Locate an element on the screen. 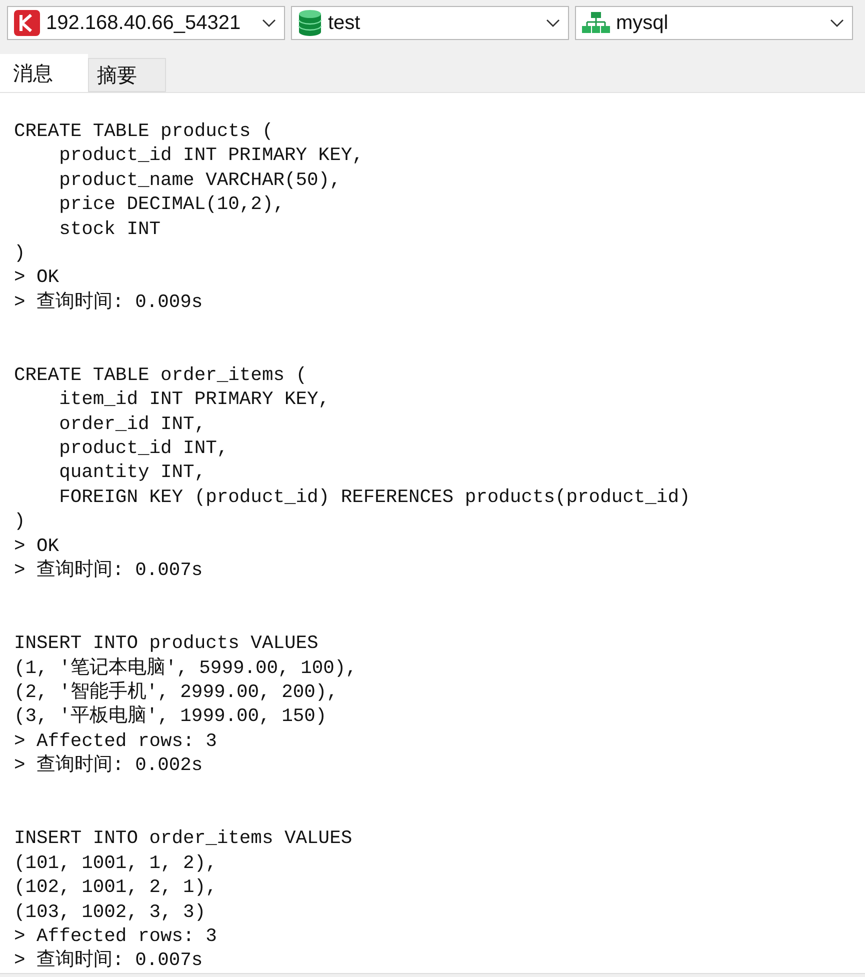  sql-line: price DECIMAL(10,2), is located at coordinates (171, 204).